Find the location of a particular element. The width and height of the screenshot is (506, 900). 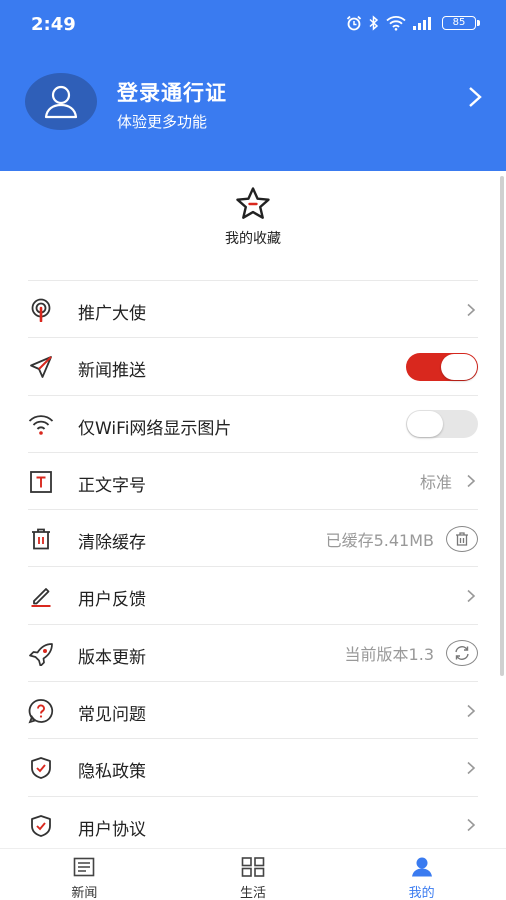

user-avatar-icon is located at coordinates (61, 101).